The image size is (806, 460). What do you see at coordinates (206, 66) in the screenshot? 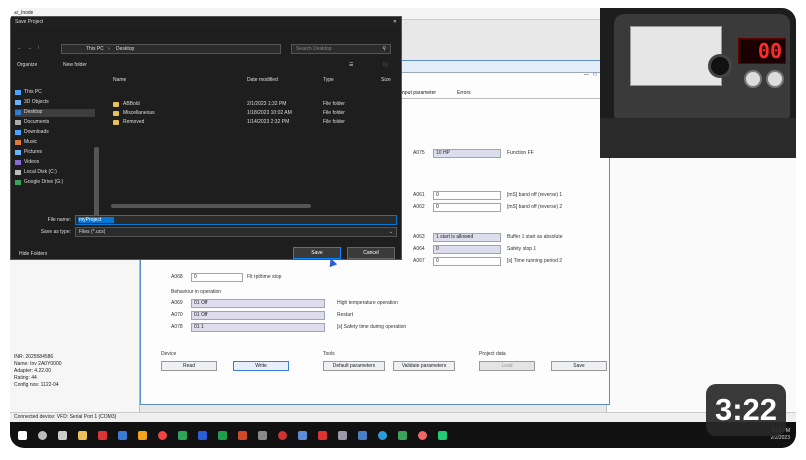
I see `command-bar: Organize New folder ☰ ⓘ` at bounding box center [206, 66].